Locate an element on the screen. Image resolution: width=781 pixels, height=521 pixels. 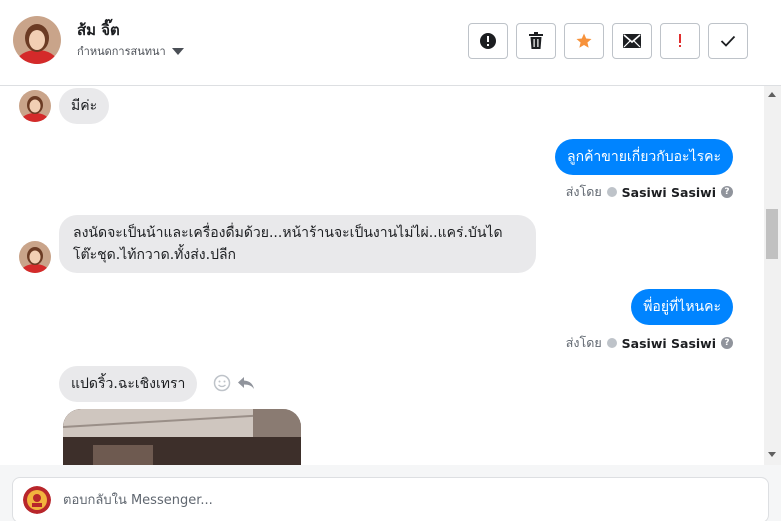
assign-conversation-dropdown: กำหนดการสนทนา is located at coordinates (130, 51).